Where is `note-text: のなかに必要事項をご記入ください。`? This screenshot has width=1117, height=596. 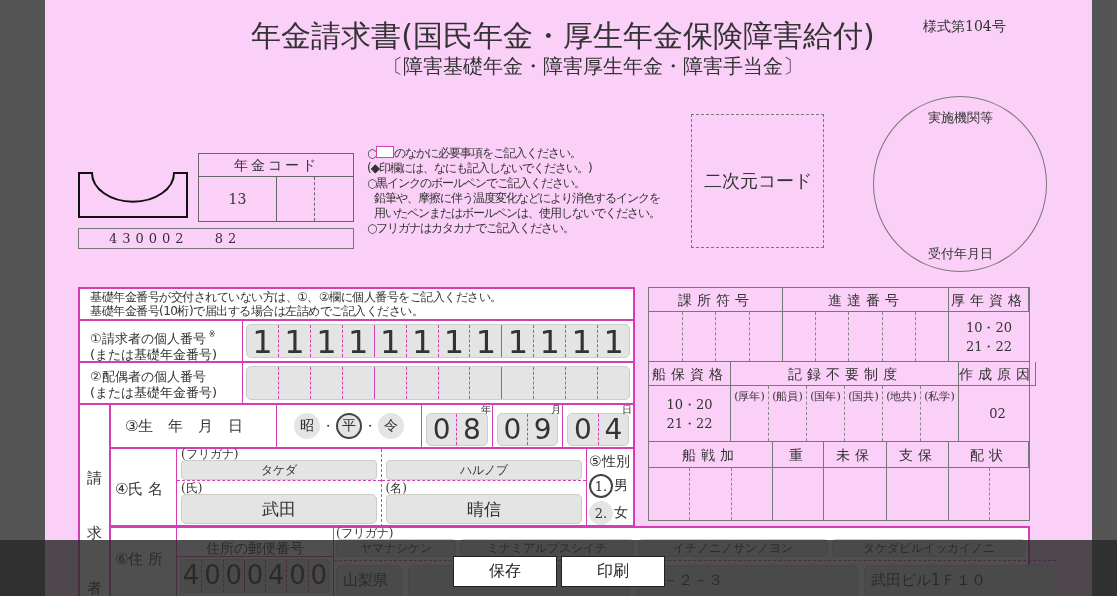 note-text: のなかに必要事項をご記入ください。 is located at coordinates (488, 153).